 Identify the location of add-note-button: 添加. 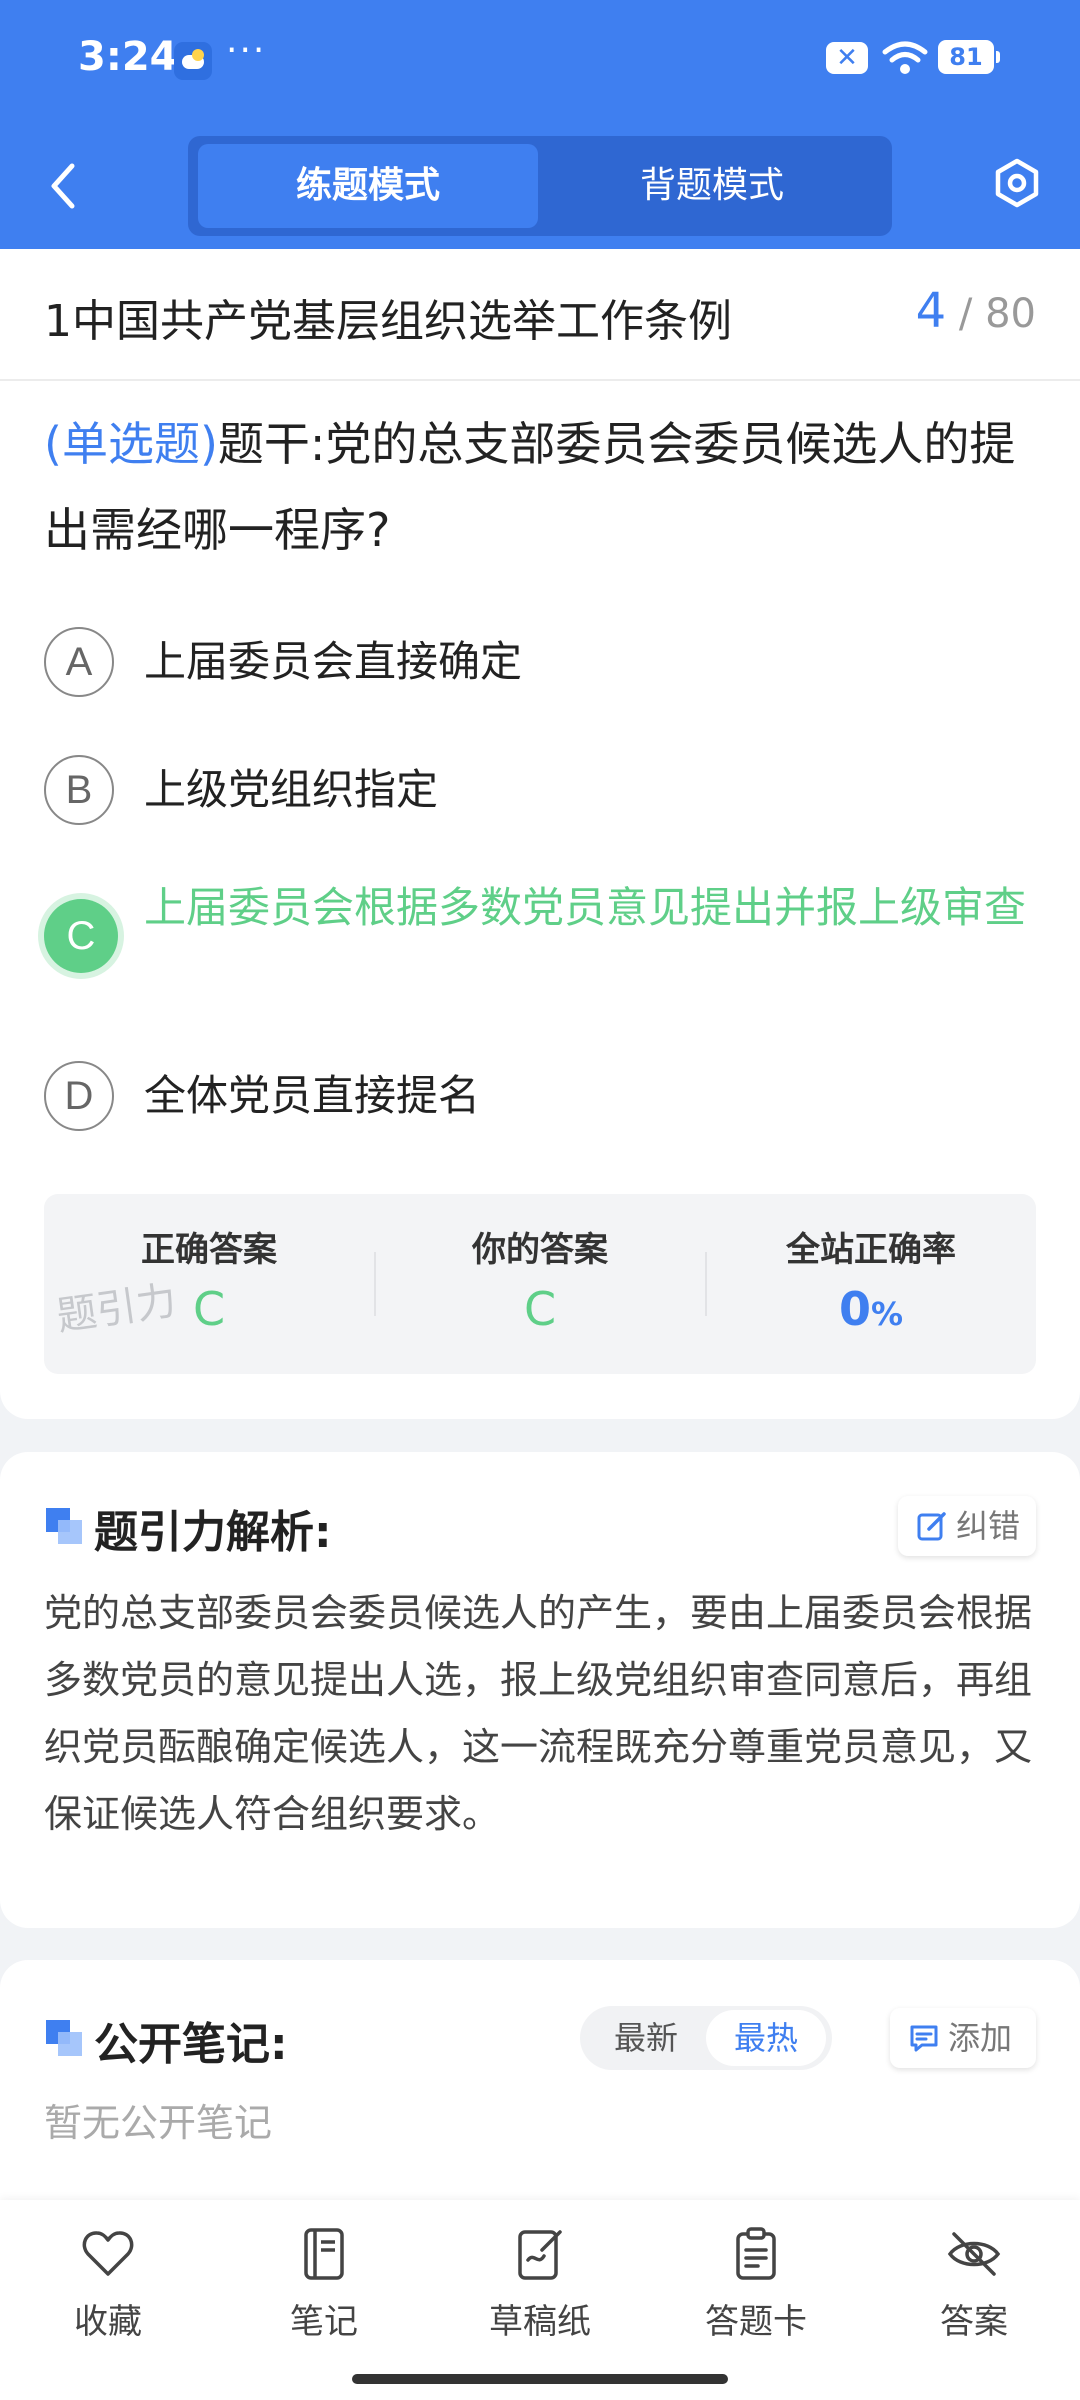
(963, 2038).